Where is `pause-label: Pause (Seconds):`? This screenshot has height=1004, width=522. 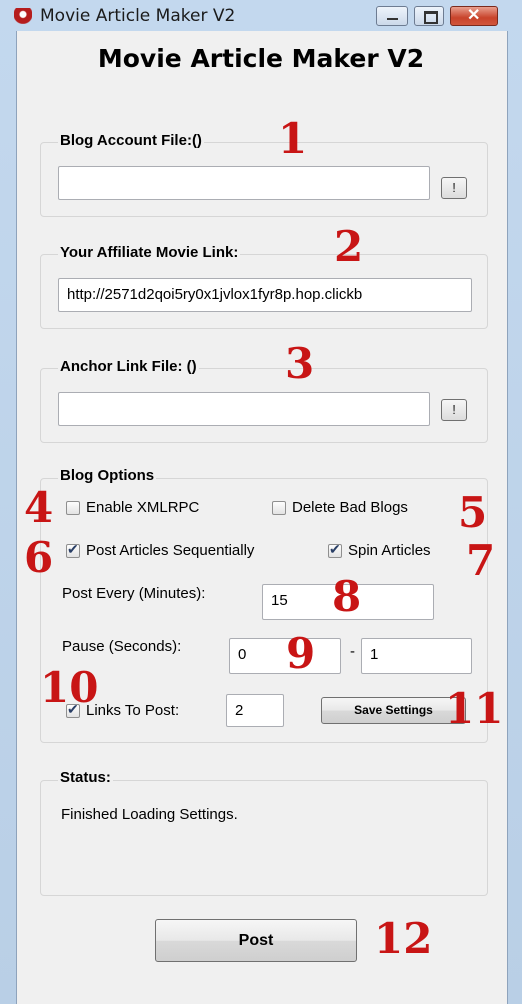 pause-label: Pause (Seconds): is located at coordinates (122, 646).